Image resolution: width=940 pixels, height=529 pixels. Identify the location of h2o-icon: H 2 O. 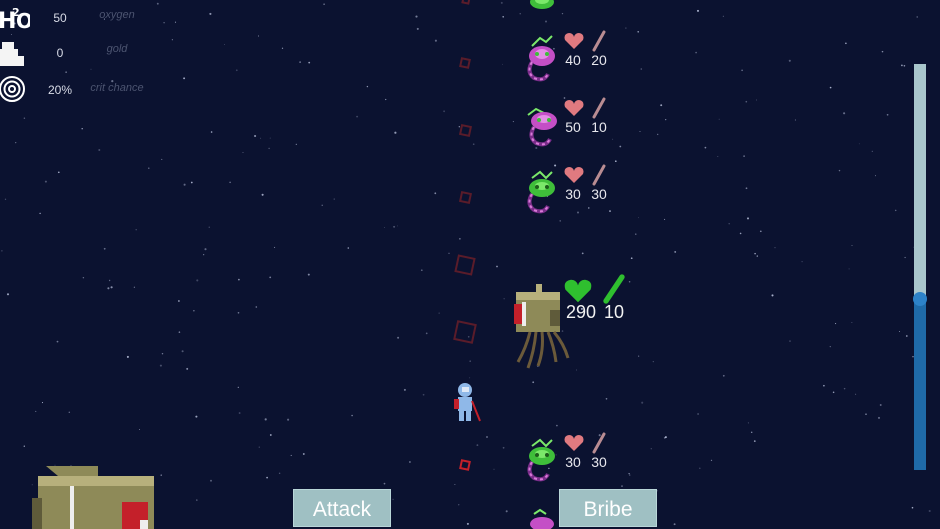
(15, 20).